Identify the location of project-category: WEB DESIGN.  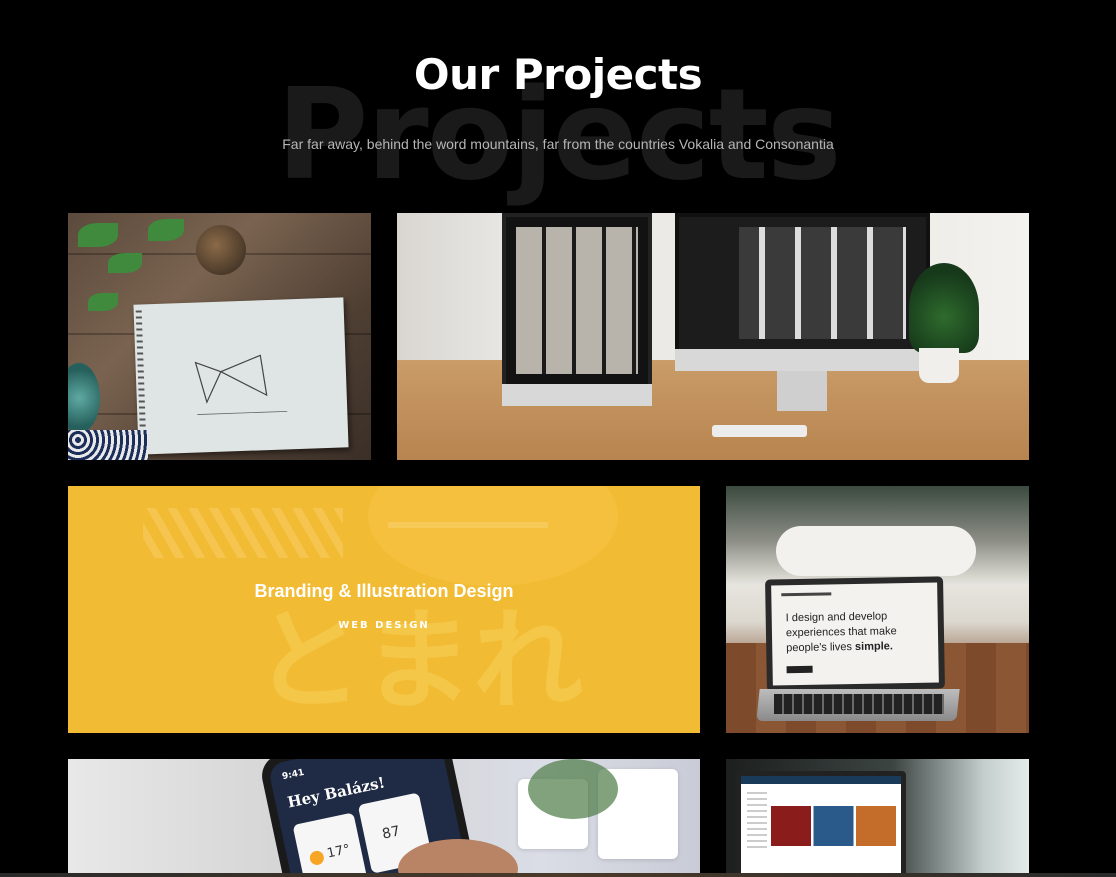
(384, 625).